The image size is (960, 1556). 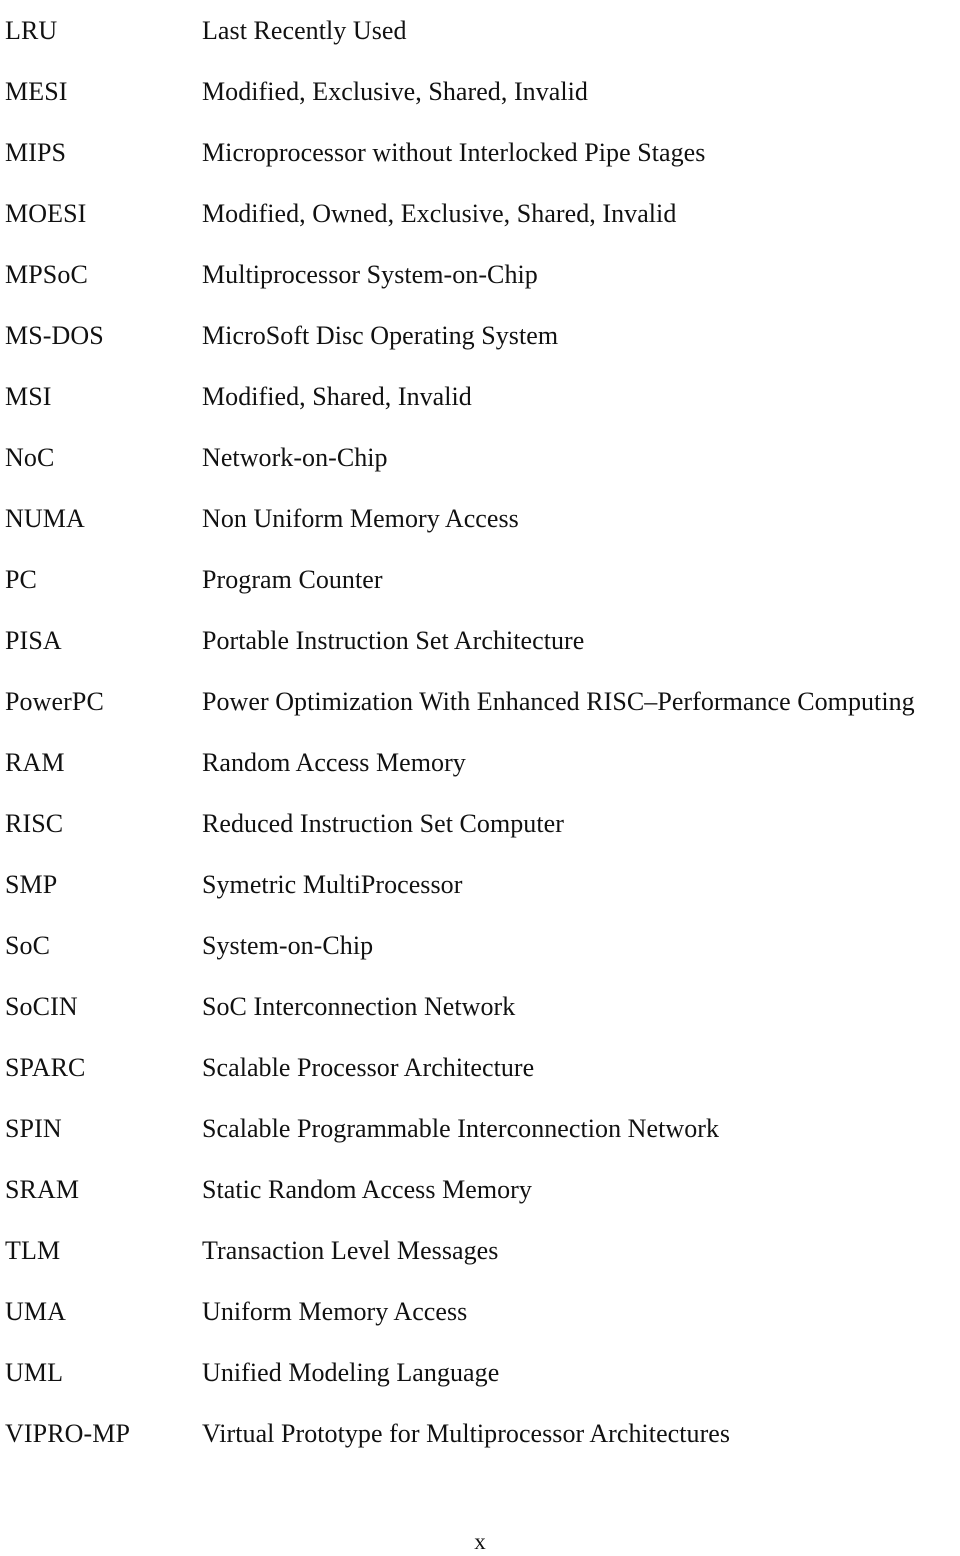 I want to click on abbreviation-term: SPIN, so click(x=33, y=1128).